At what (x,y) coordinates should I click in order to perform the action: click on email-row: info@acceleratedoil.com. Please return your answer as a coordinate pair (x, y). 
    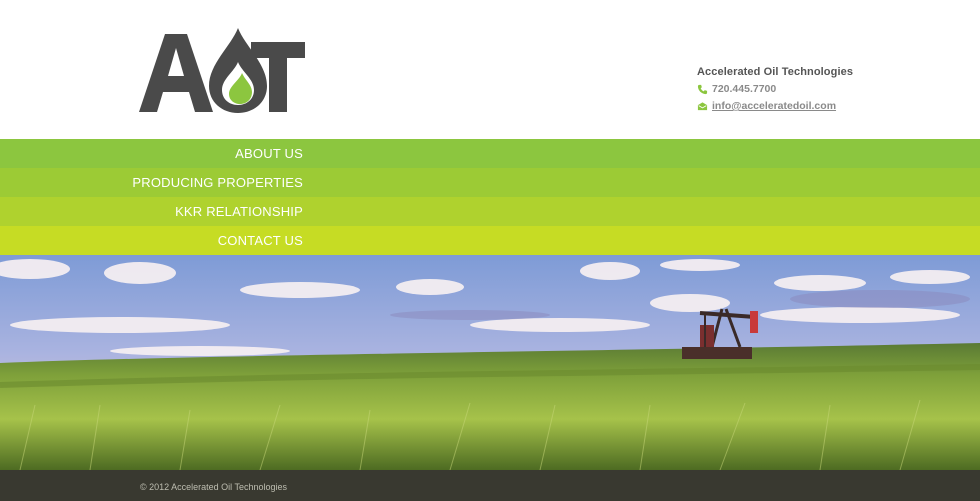
    Looking at the image, I should click on (807, 106).